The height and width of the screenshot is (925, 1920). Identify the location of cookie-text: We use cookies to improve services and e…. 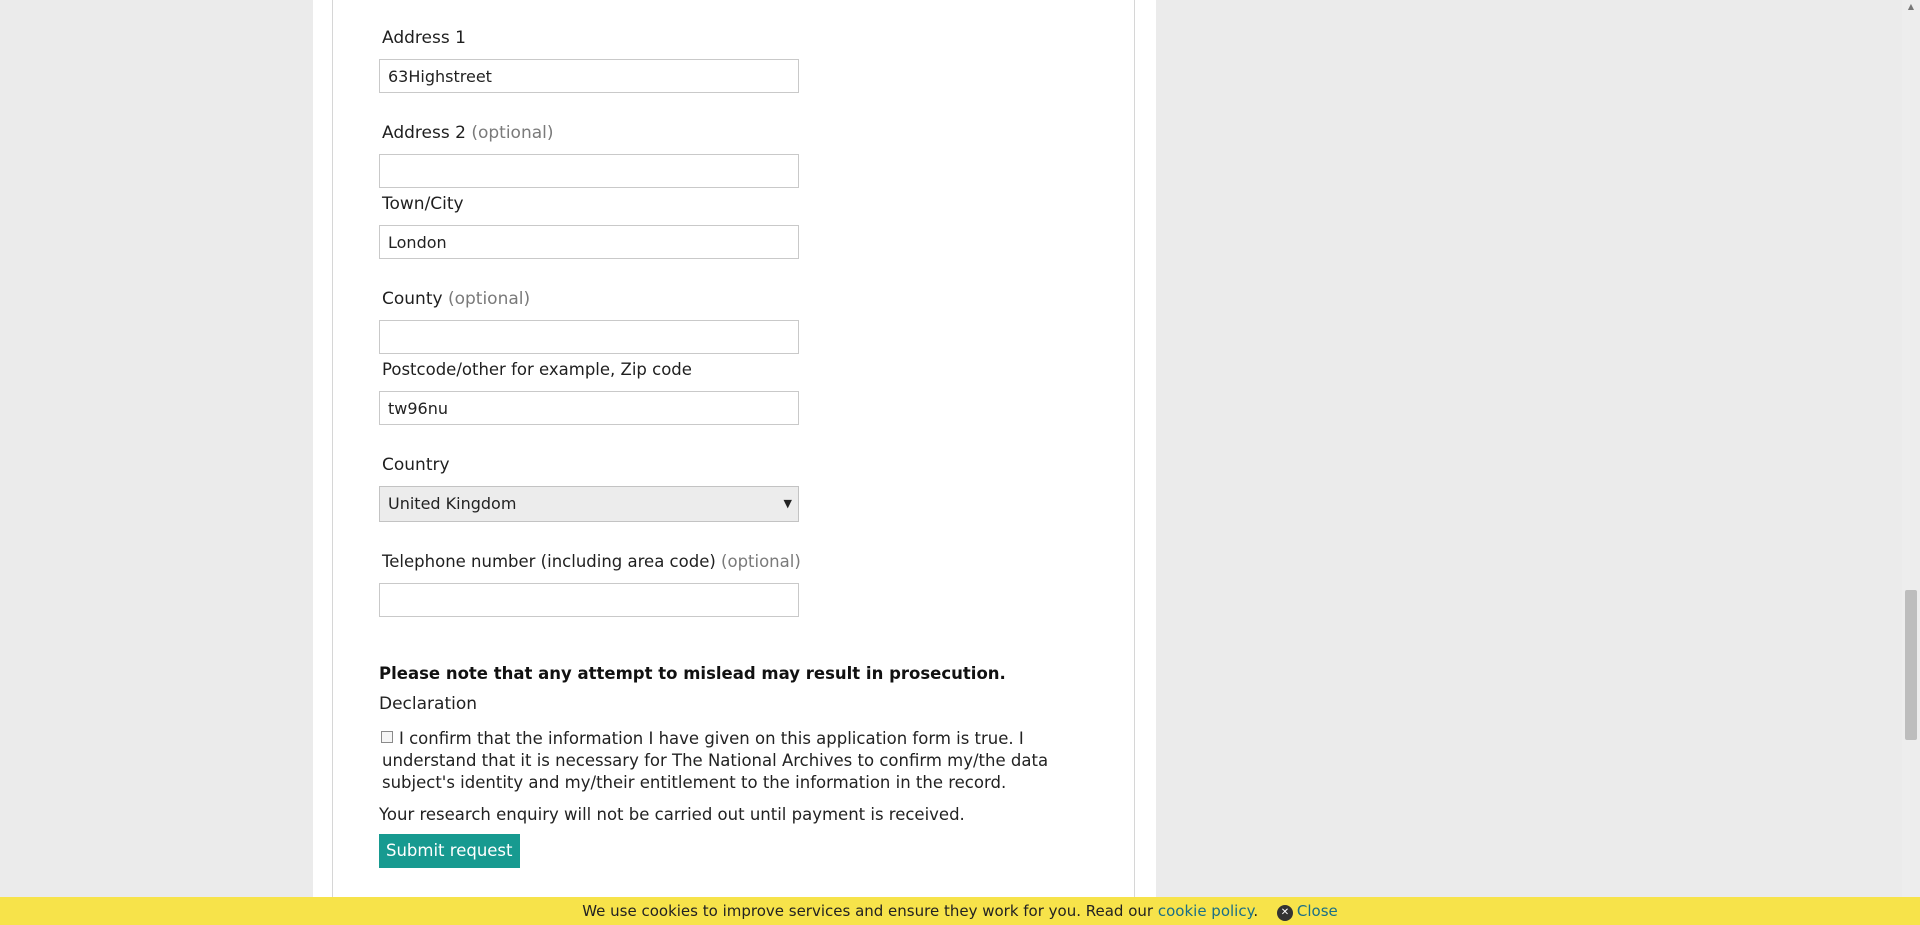
(868, 911).